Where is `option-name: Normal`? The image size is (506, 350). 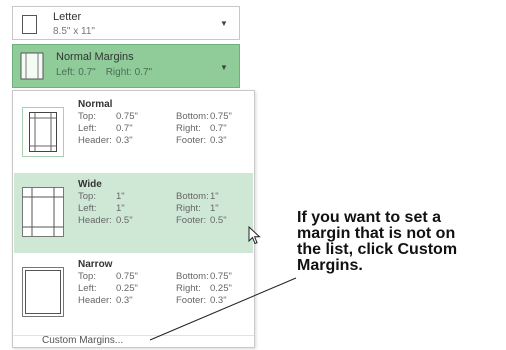 option-name: Normal is located at coordinates (95, 104).